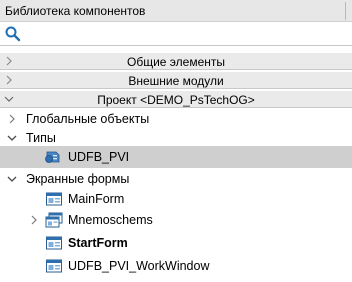  I want to click on tree-item-mnemoschems: Mnemoschems, so click(176, 220).